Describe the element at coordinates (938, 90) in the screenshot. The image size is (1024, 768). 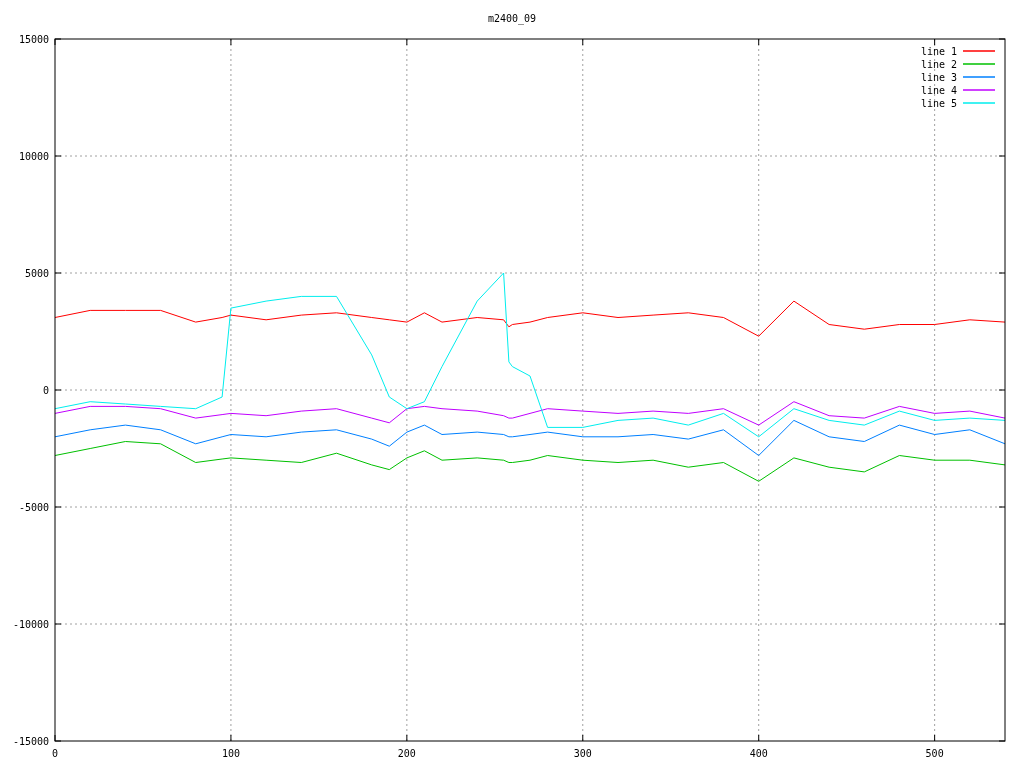
I see `legend-label: line 4` at that location.